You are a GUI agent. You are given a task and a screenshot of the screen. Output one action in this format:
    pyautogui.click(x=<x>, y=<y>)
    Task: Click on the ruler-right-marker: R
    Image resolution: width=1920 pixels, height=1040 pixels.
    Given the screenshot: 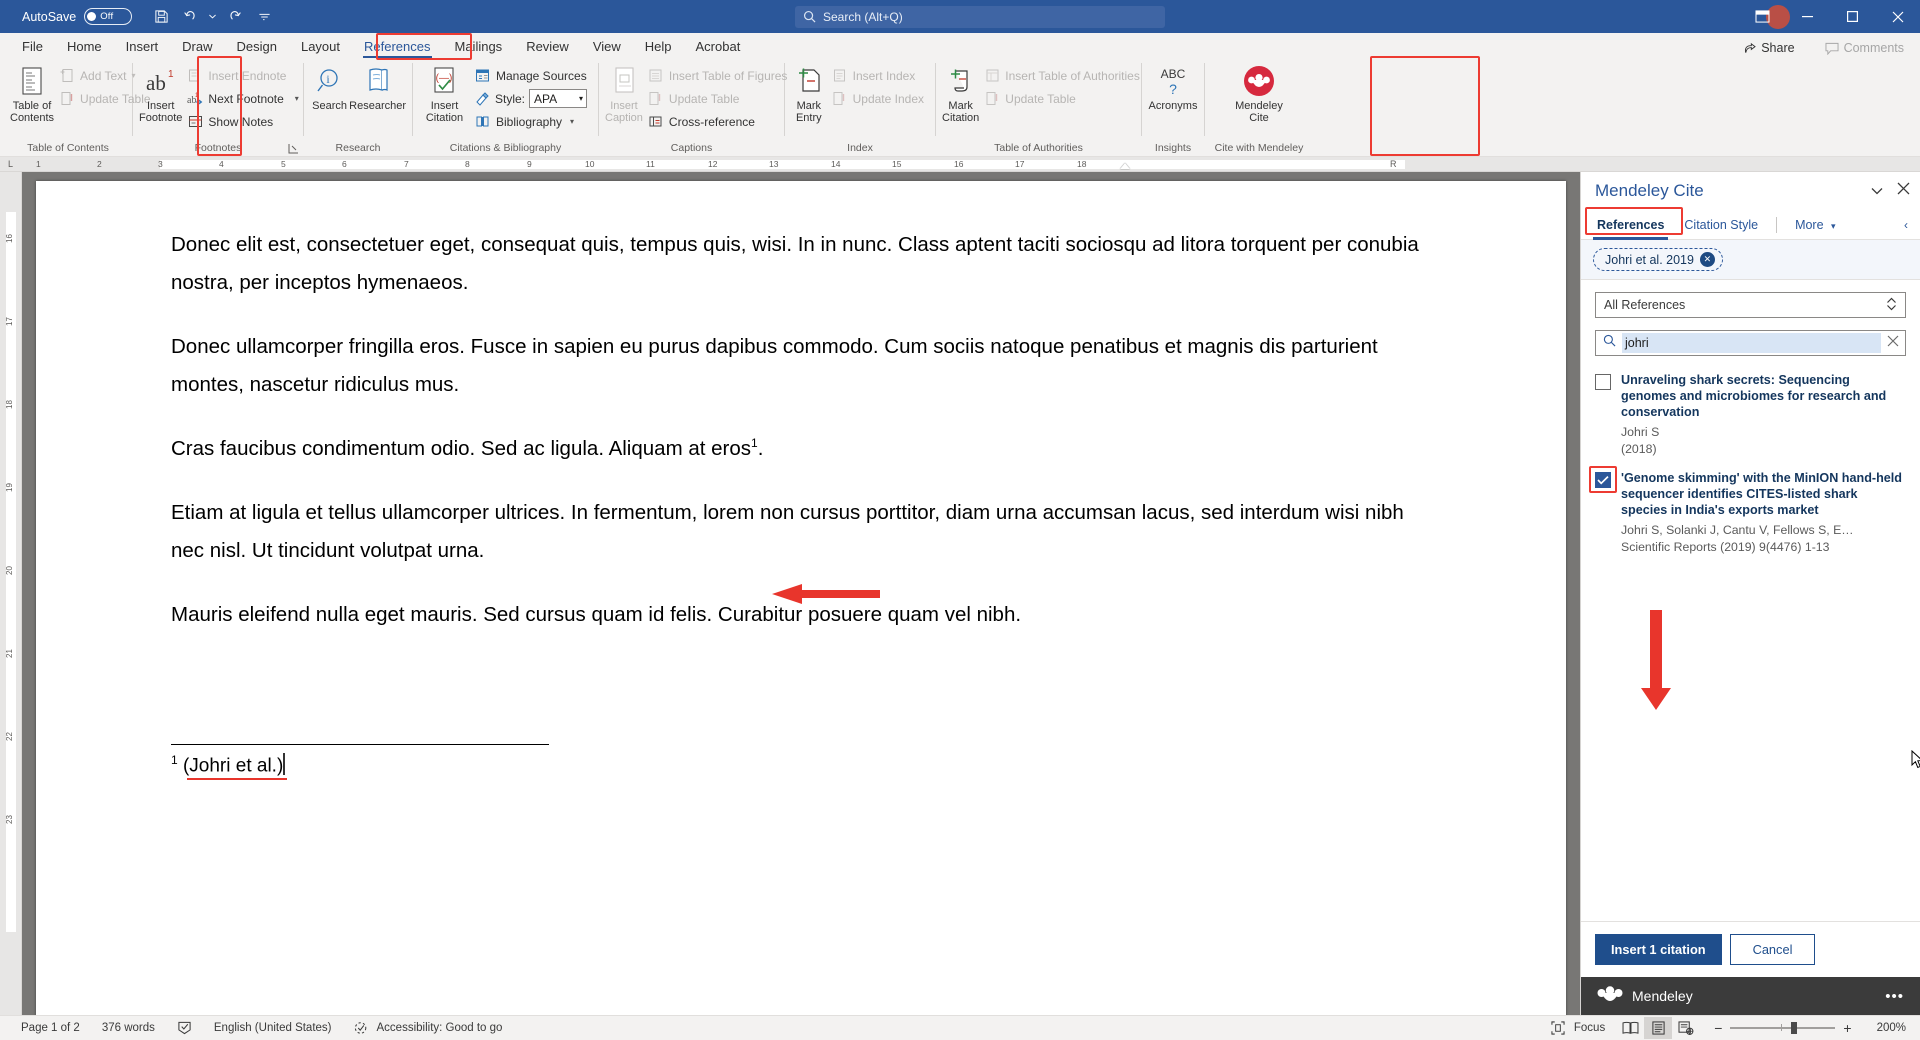 What is the action you would take?
    pyautogui.click(x=1393, y=164)
    